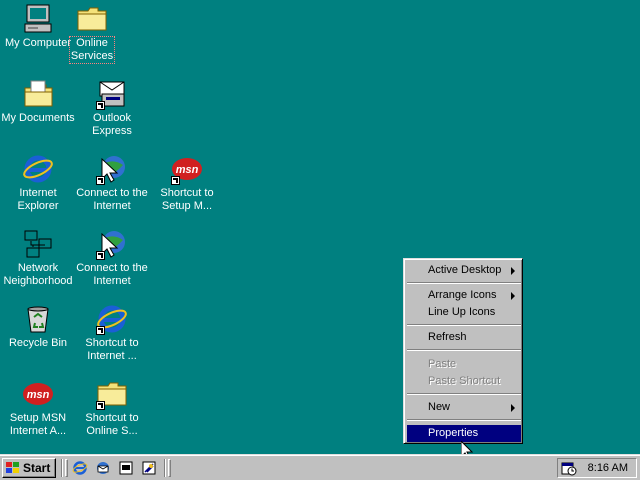  I want to click on menu-item-label: Paste, so click(442, 364).